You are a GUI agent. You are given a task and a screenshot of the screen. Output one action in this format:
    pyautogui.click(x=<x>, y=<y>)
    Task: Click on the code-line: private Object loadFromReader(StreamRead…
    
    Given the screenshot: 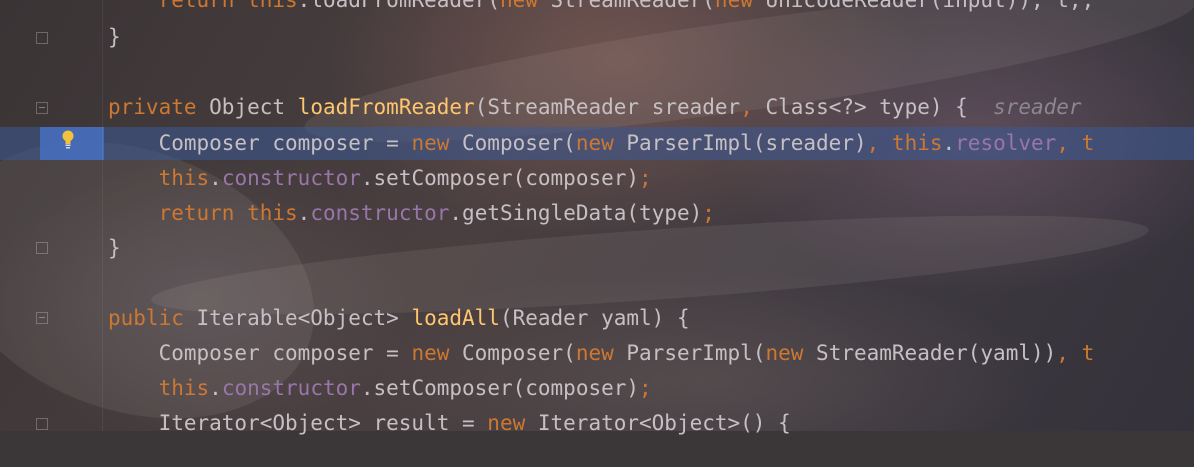 What is the action you would take?
    pyautogui.click(x=595, y=107)
    